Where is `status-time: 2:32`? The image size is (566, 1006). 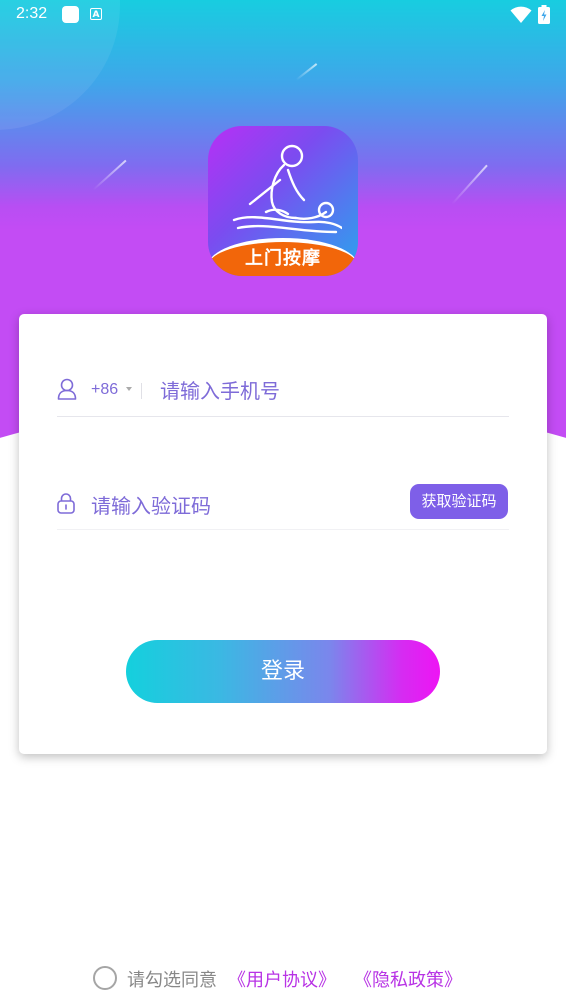
status-time: 2:32 is located at coordinates (32, 13).